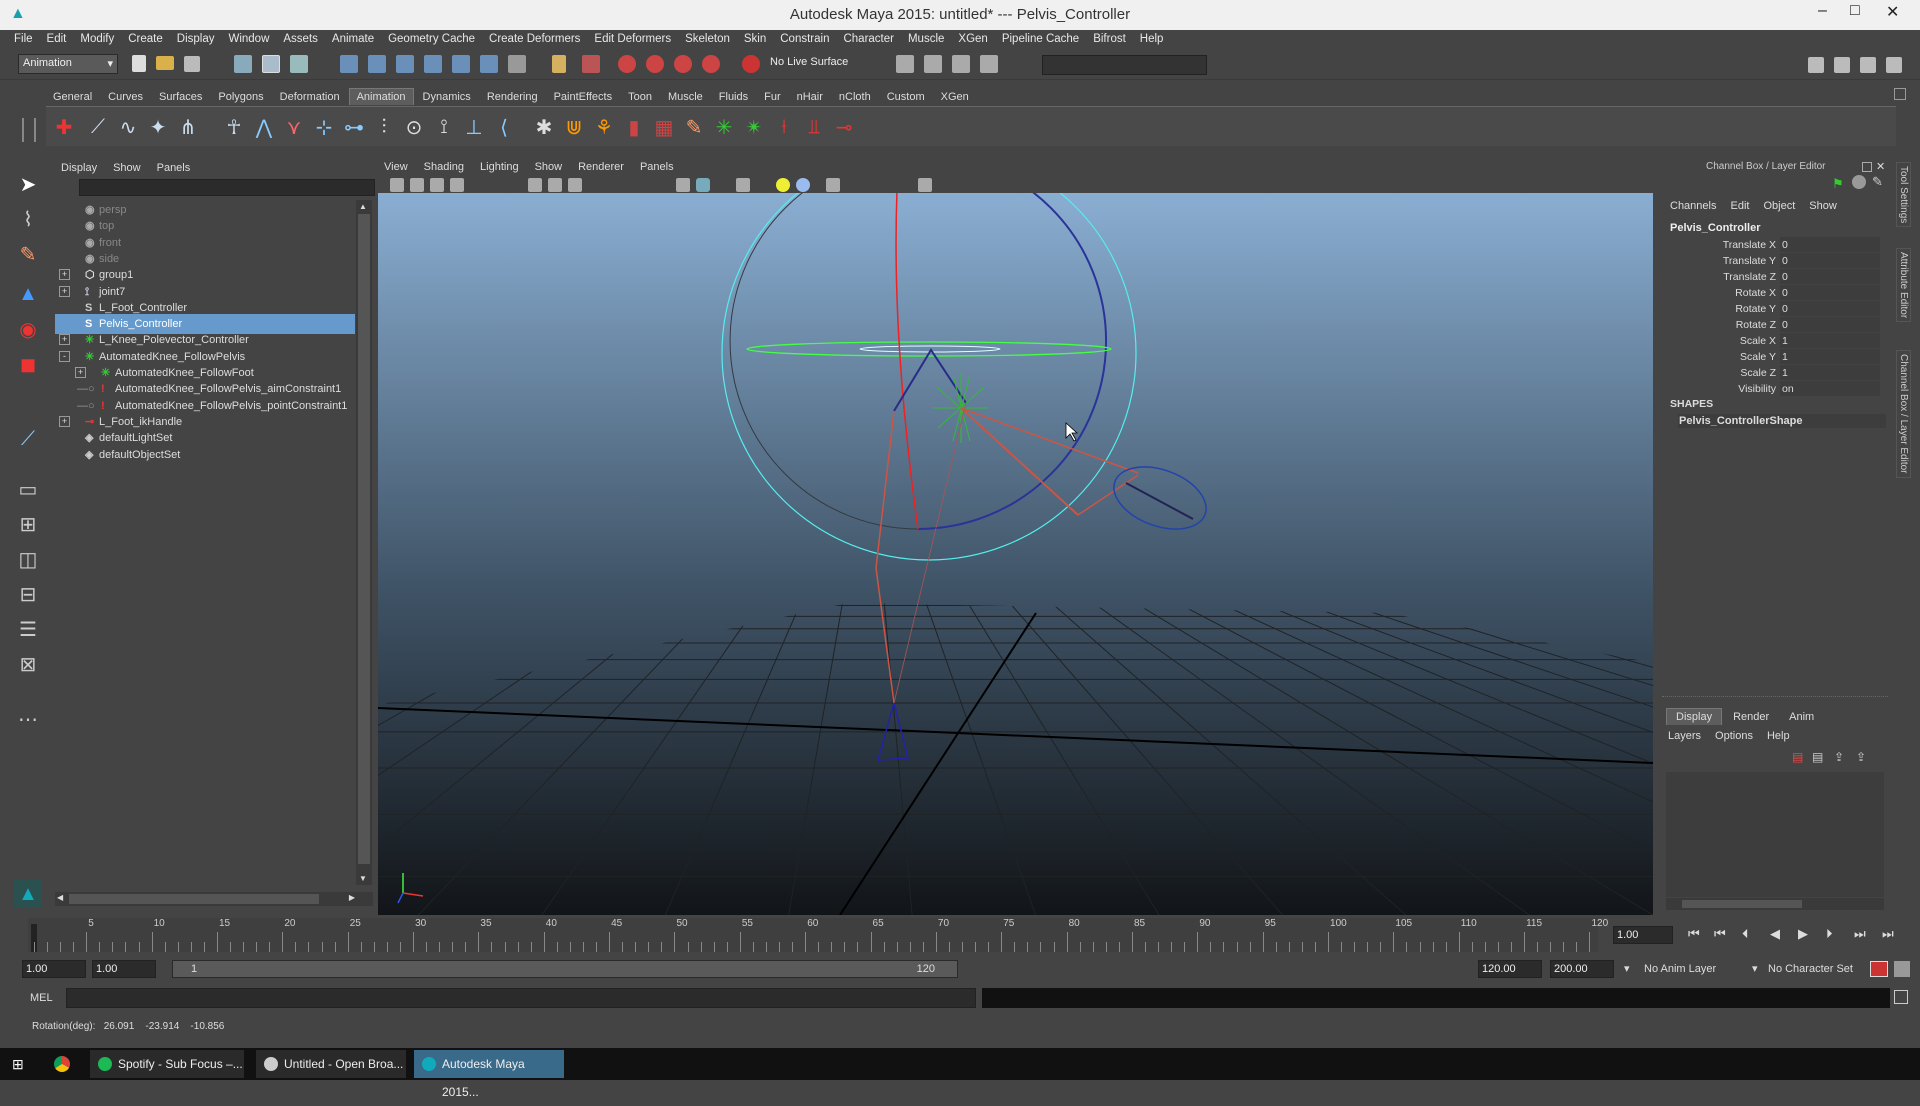 The image size is (1920, 1106). Describe the element at coordinates (1582, 969) in the screenshot. I see `end-time-field: 200.00` at that location.